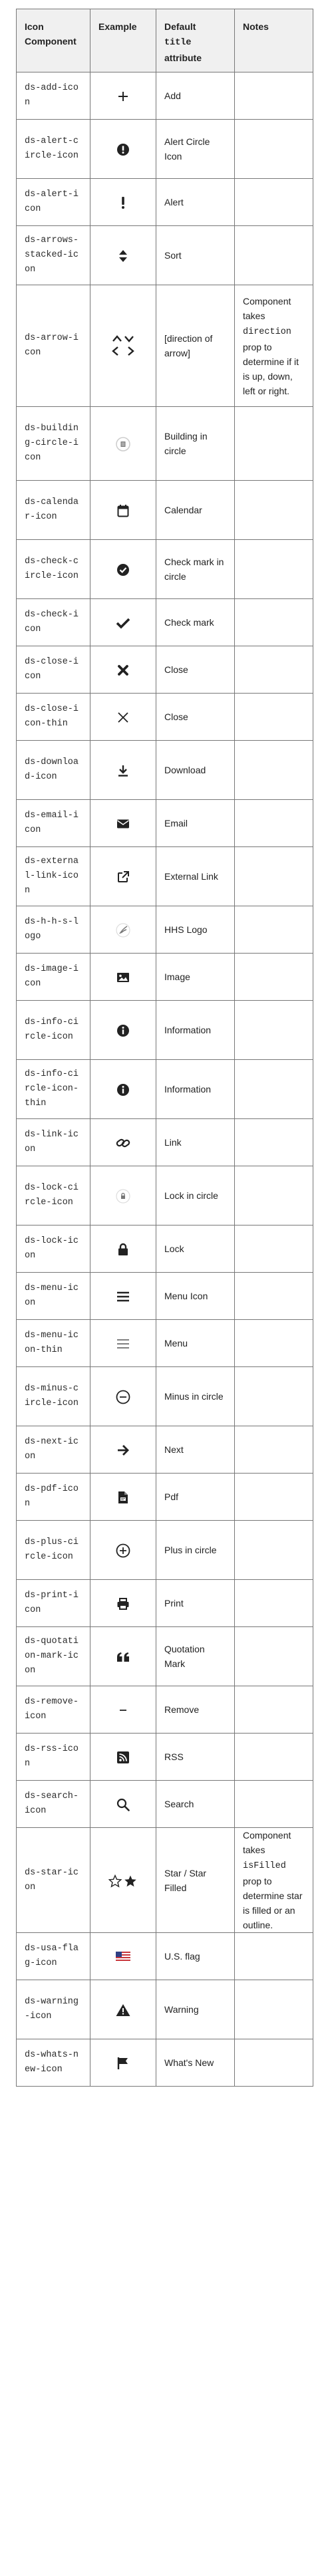 The height and width of the screenshot is (2576, 328). Describe the element at coordinates (123, 1497) in the screenshot. I see `pdf-icon` at that location.